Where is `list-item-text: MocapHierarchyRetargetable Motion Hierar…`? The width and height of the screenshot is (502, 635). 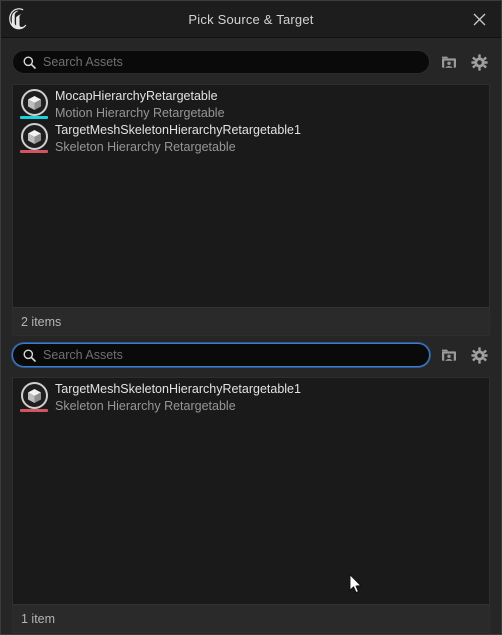 list-item-text: MocapHierarchyRetargetable Motion Hierar… is located at coordinates (268, 104).